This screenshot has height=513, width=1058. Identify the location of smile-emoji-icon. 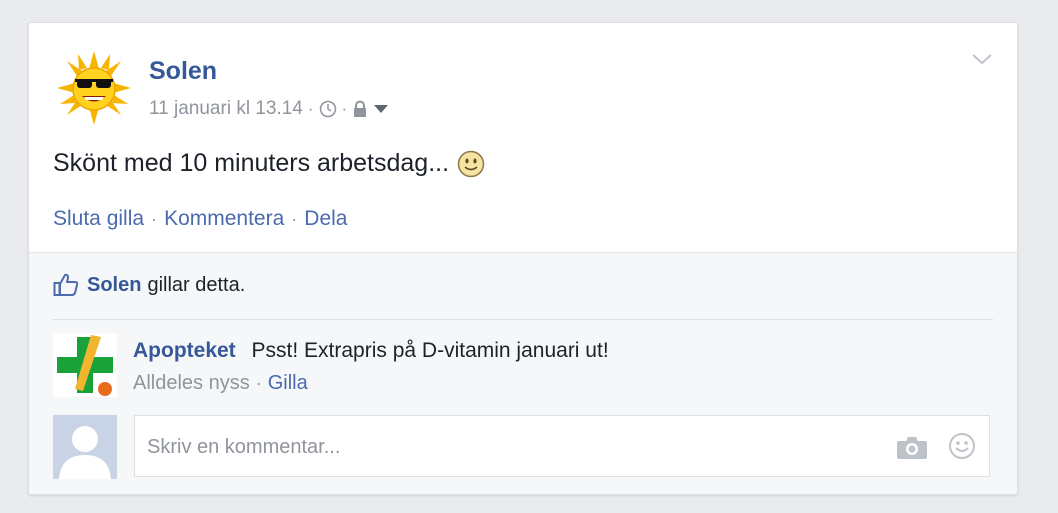
(471, 164).